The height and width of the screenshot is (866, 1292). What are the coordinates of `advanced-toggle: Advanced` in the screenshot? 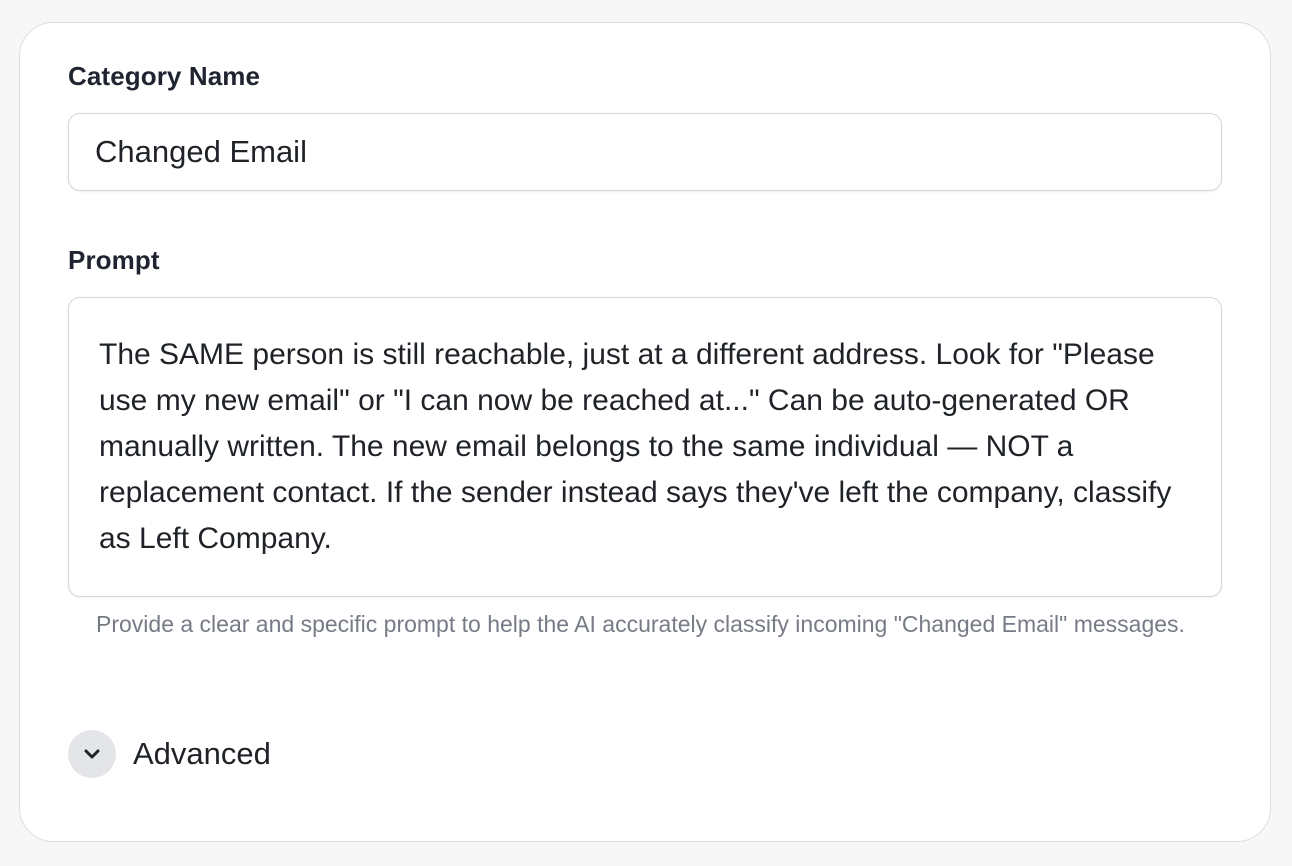 It's located at (169, 754).